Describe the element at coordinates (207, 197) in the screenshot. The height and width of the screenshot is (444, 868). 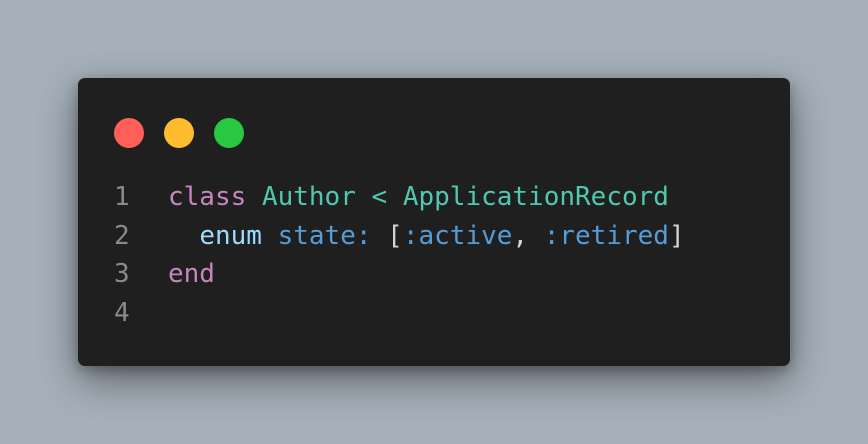
I see `code-token-keyword: class` at that location.